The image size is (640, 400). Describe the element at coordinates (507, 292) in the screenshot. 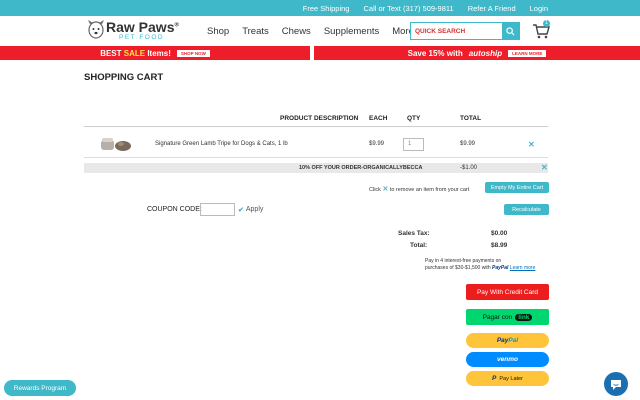

I see `pay-credit-card-button: Pay With Credit Card` at that location.